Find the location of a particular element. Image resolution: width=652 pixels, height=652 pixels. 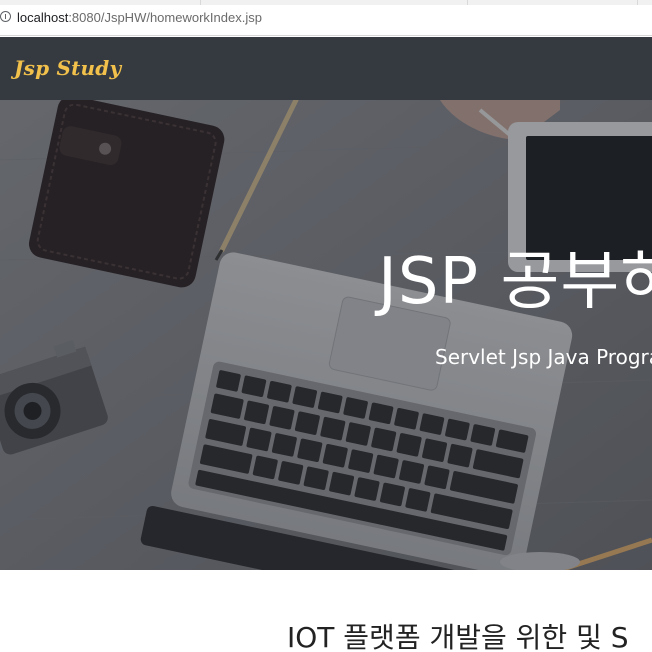

hero-title: JSP 공부하 is located at coordinates (515, 282).